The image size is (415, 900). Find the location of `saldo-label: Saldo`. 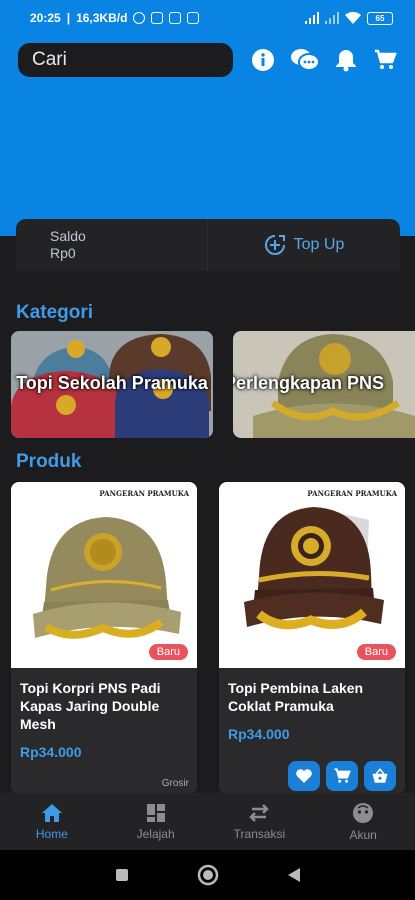

saldo-label: Saldo is located at coordinates (68, 236).